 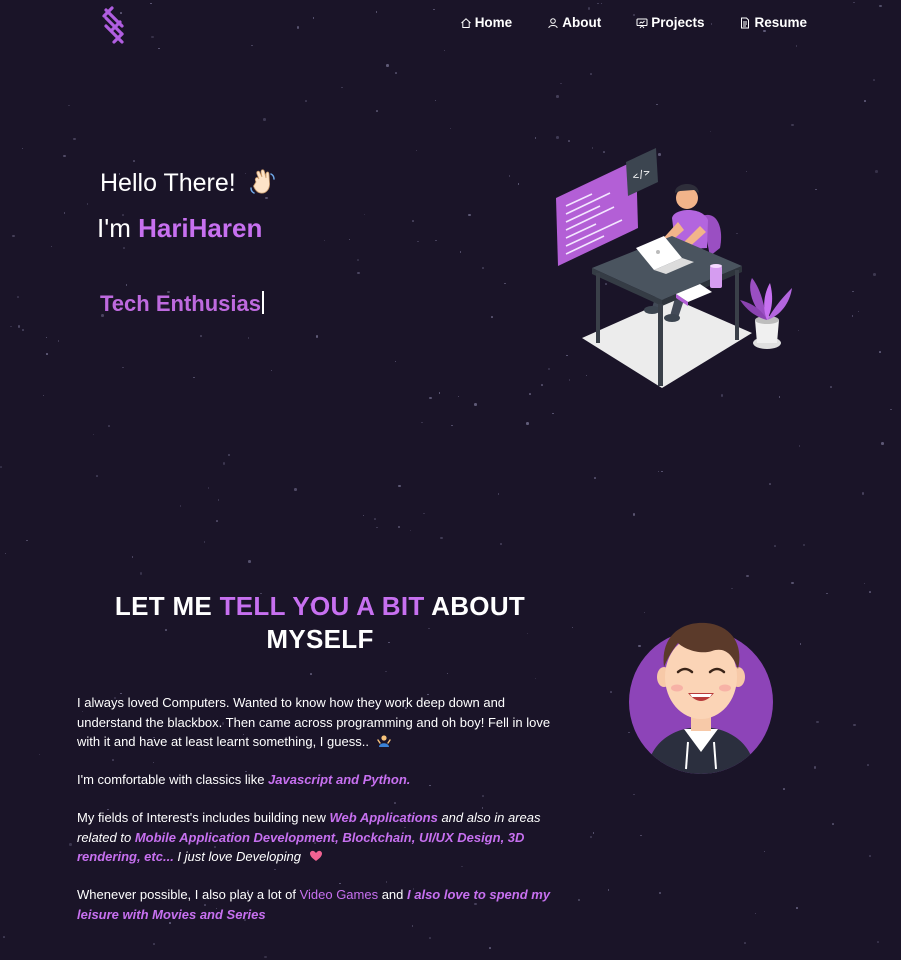 I want to click on name-prefix: I'm, so click(x=118, y=228).